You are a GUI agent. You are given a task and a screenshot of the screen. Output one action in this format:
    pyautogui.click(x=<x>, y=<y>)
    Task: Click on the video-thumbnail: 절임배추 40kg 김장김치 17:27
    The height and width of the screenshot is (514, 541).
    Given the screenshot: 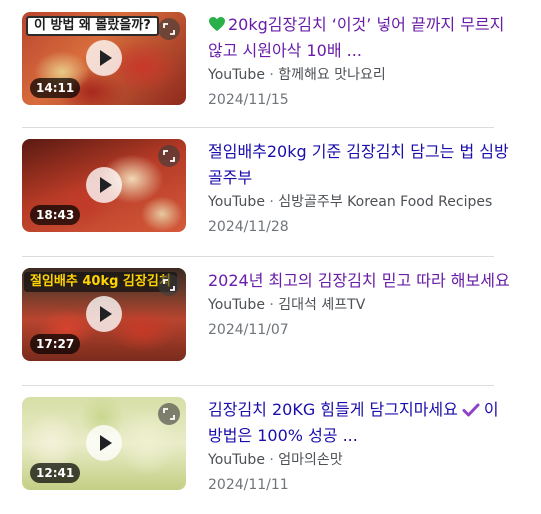 What is the action you would take?
    pyautogui.click(x=104, y=314)
    